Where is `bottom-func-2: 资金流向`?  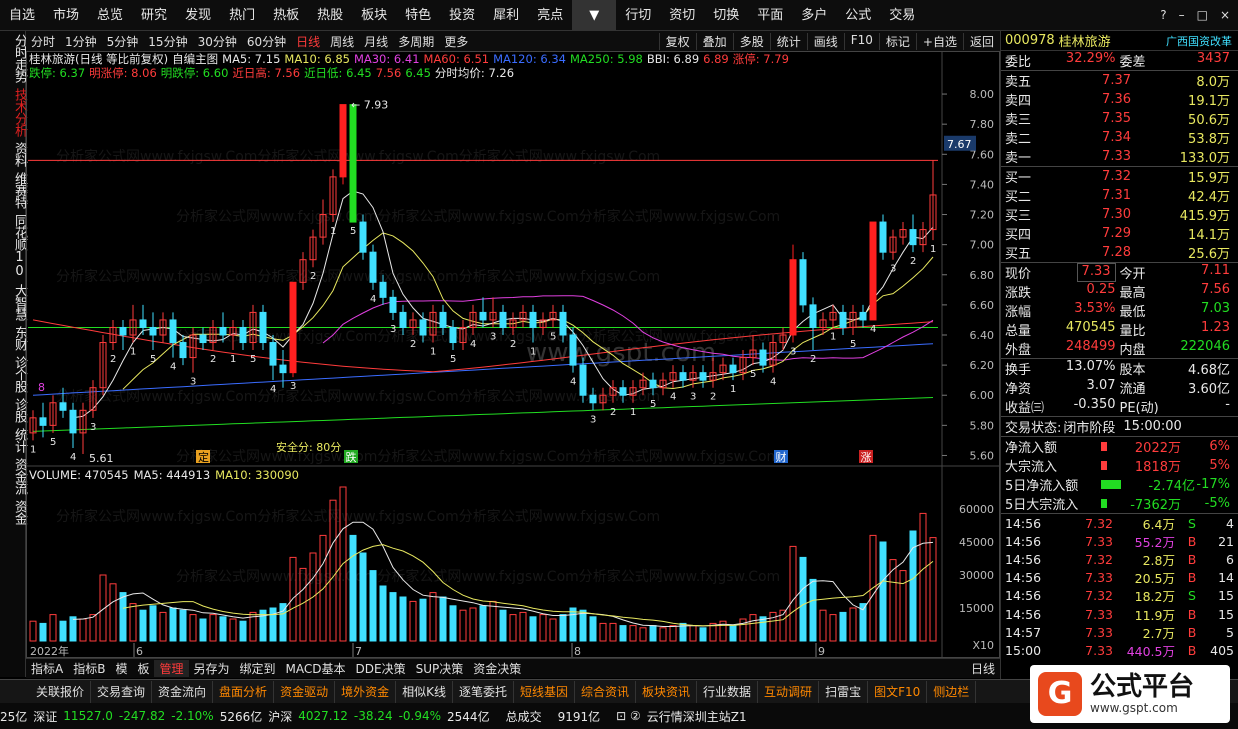
bottom-func-2: 资金流向 is located at coordinates (183, 691).